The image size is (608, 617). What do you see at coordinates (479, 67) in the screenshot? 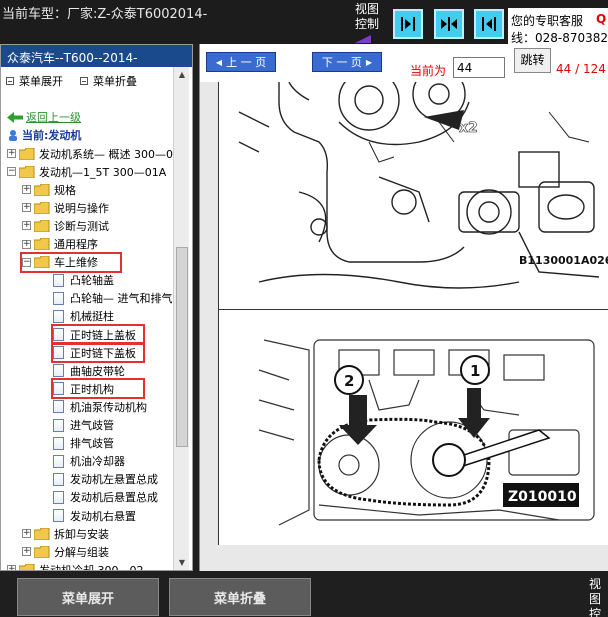
I see `page-number-input` at bounding box center [479, 67].